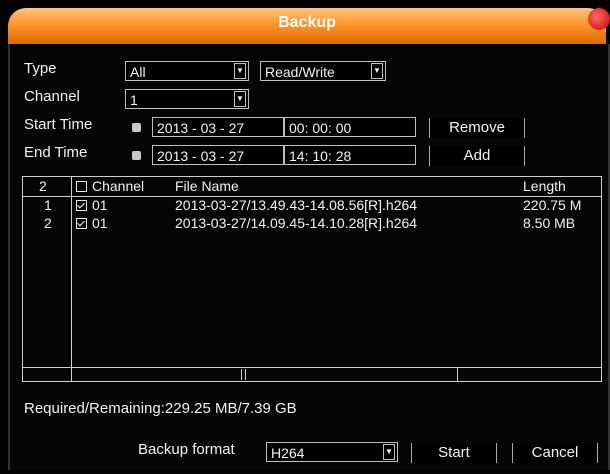 Image resolution: width=610 pixels, height=474 pixels. I want to click on backup-format-select: H264 ▼, so click(332, 452).